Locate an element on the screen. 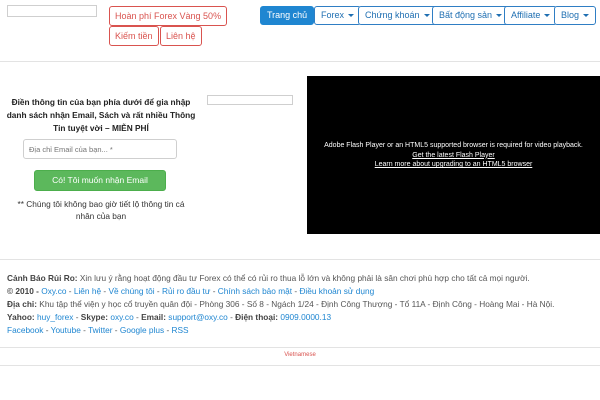  nav-forex: Forex is located at coordinates (338, 15).